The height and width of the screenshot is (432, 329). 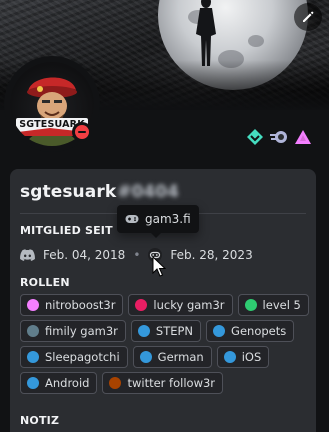 I want to click on member-since-row: Feb. 04, 2018 • Feb. 28, 2023, so click(x=136, y=255).